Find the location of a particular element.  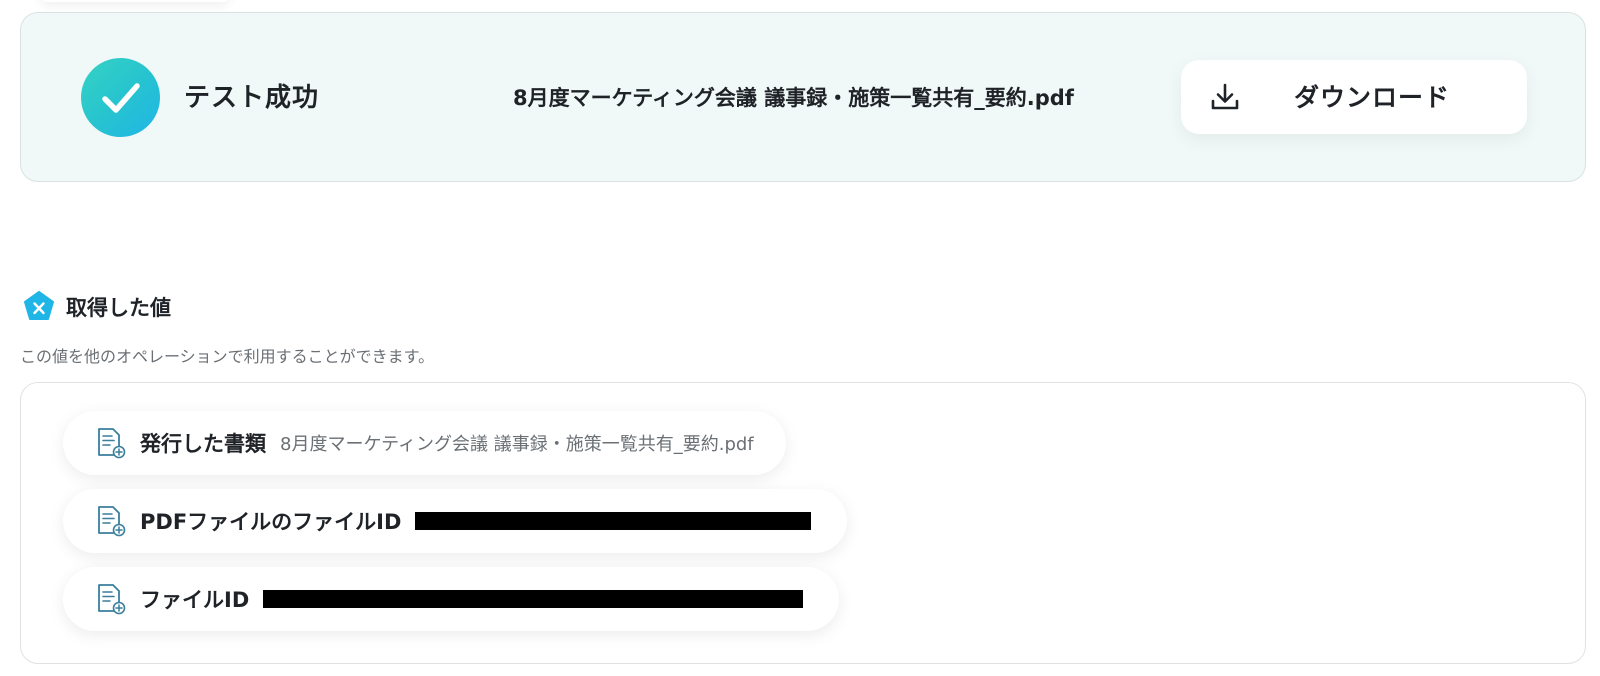

value-item-issued-document: 発行した書類 8月度マーケティング会議 議事録・施策一覧共有_要約.pdf is located at coordinates (424, 443).